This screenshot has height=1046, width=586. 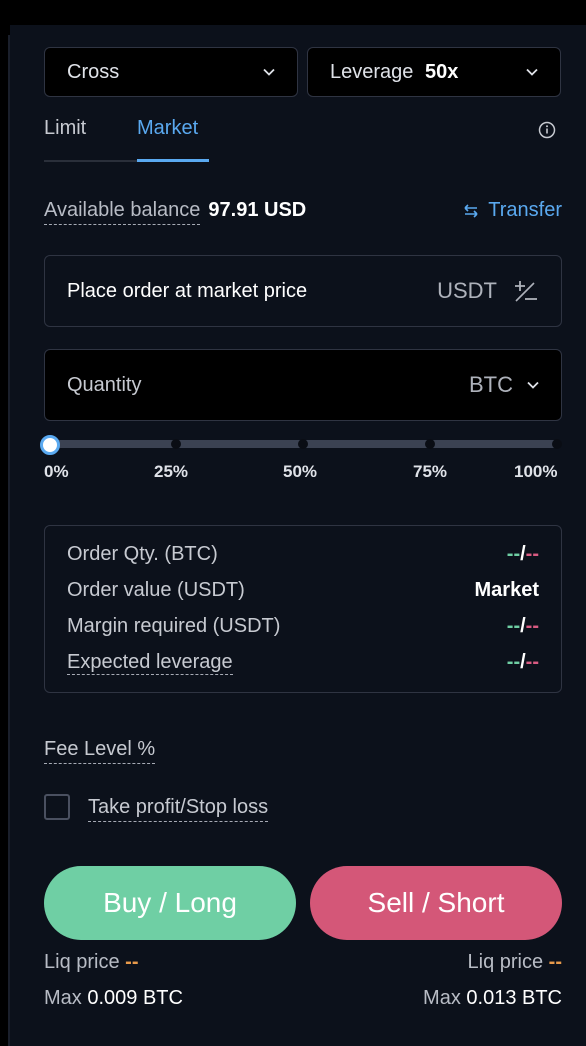 I want to click on plus-minus-icon, so click(x=525, y=291).